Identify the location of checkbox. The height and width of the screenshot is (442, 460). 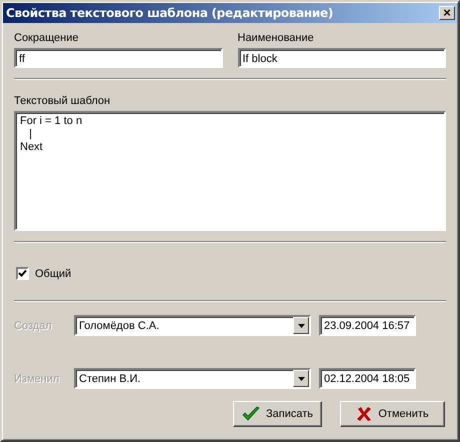
(22, 273).